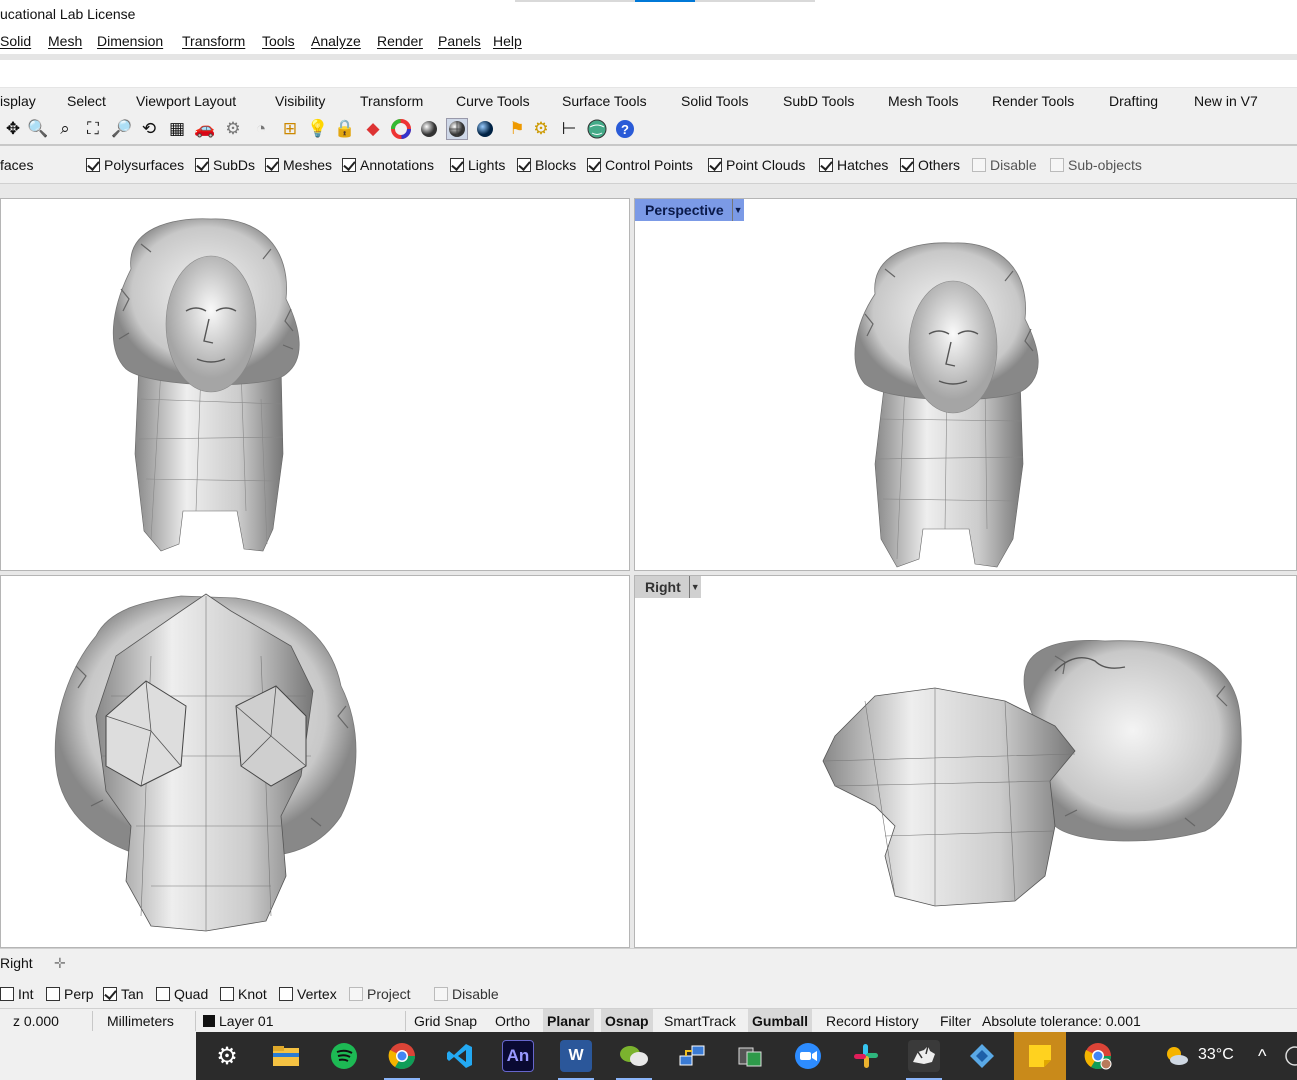 Image resolution: width=1297 pixels, height=1080 pixels. What do you see at coordinates (604, 101) in the screenshot?
I see `tab-surface-tools: Surface Tools` at bounding box center [604, 101].